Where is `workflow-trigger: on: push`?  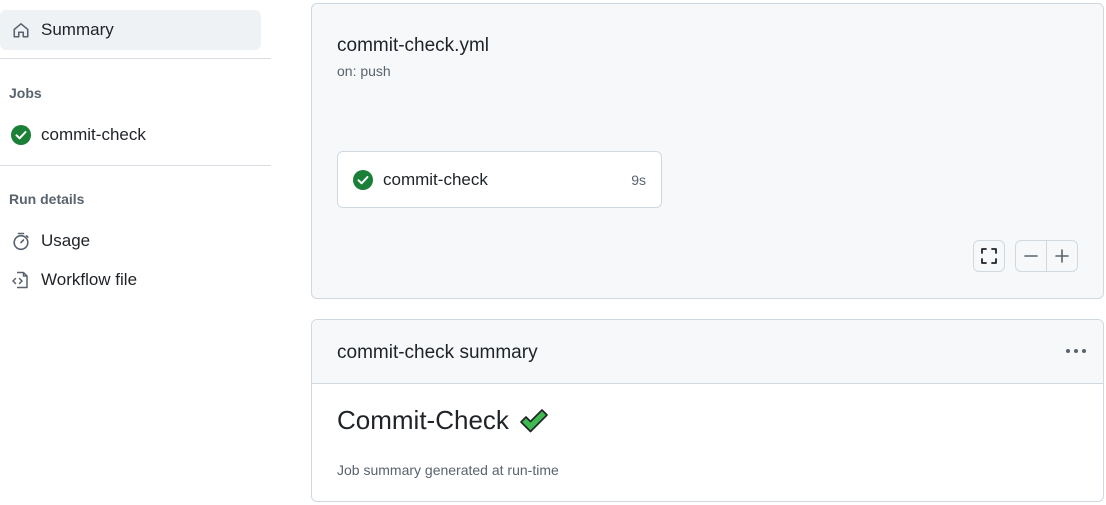
workflow-trigger: on: push is located at coordinates (364, 71).